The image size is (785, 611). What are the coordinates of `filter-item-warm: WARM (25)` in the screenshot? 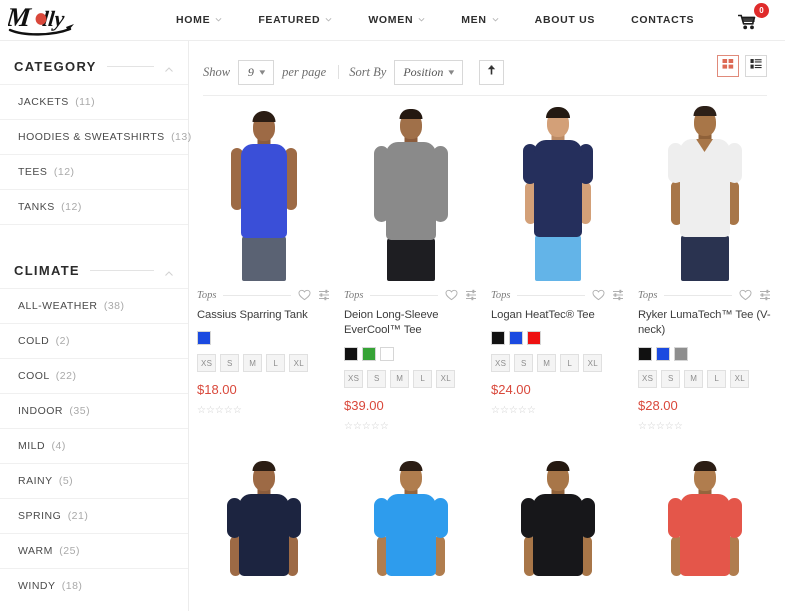 It's located at (94, 550).